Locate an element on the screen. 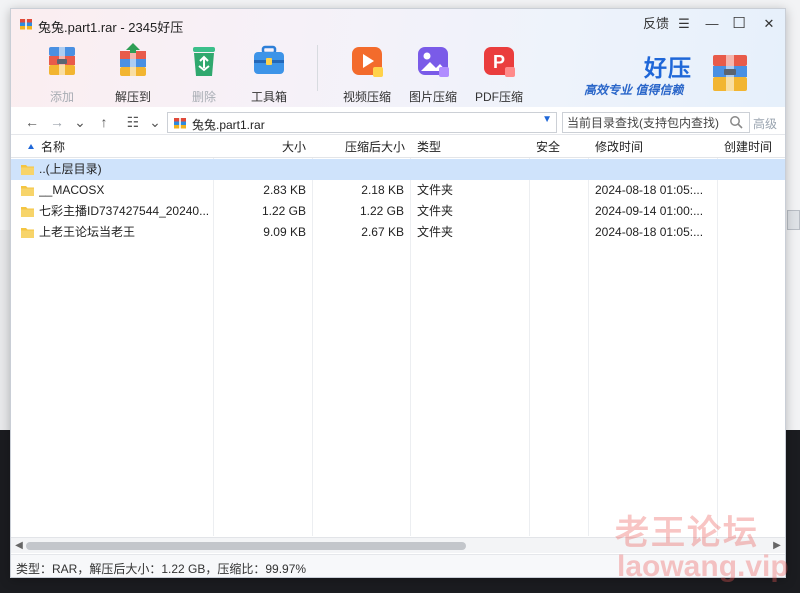  row-name: __MACOSX is located at coordinates (72, 190).